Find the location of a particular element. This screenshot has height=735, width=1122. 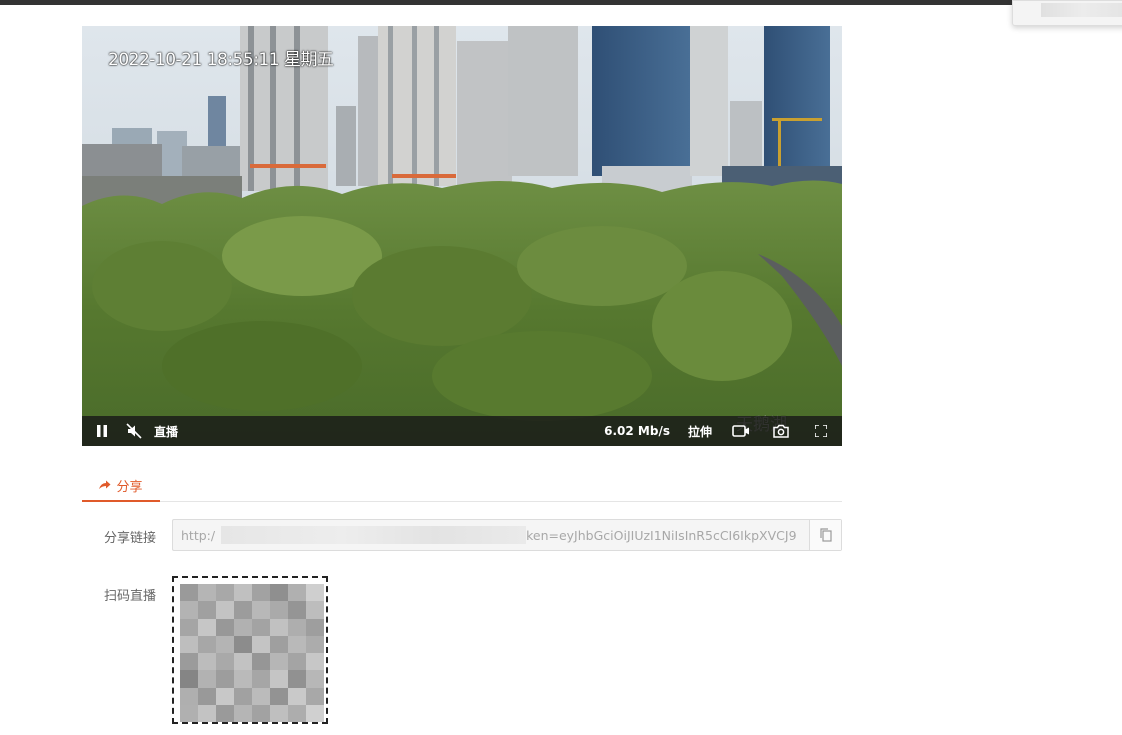

fullscreen-button is located at coordinates (821, 431).